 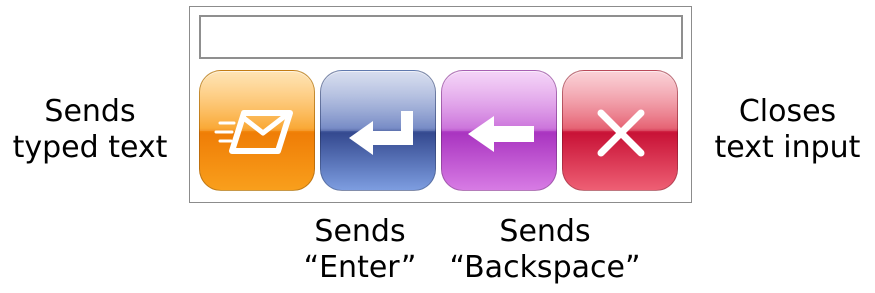 I want to click on send-button, so click(x=257, y=130).